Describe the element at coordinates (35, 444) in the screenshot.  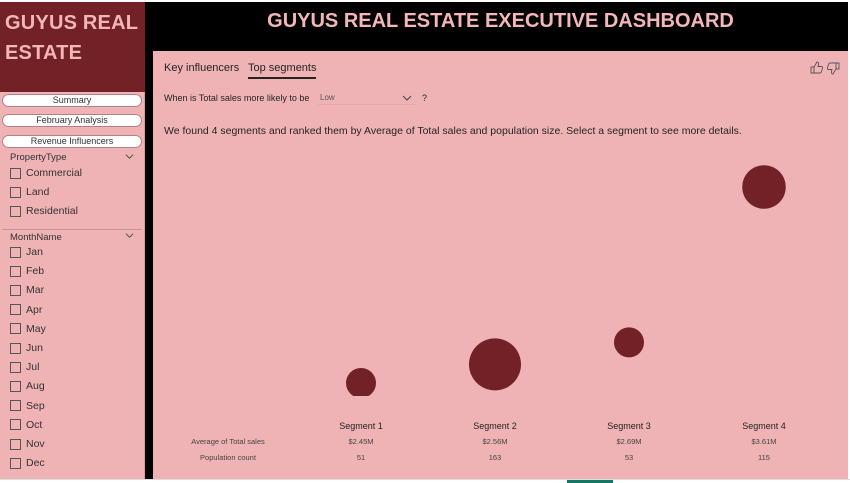
I see `month-option-label: Nov` at that location.